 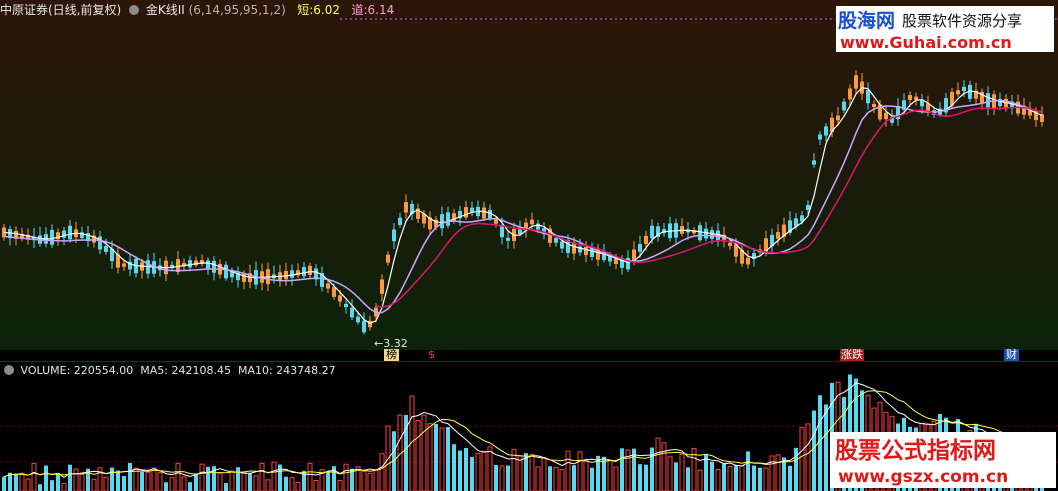 I want to click on indicator-name: 金K线II, so click(x=165, y=10).